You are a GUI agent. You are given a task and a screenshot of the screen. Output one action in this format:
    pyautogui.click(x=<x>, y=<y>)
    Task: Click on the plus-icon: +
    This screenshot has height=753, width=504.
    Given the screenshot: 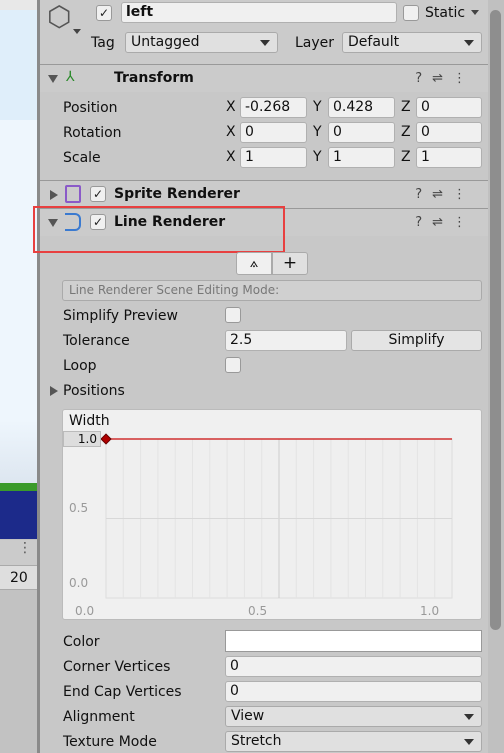 What is the action you would take?
    pyautogui.click(x=290, y=263)
    